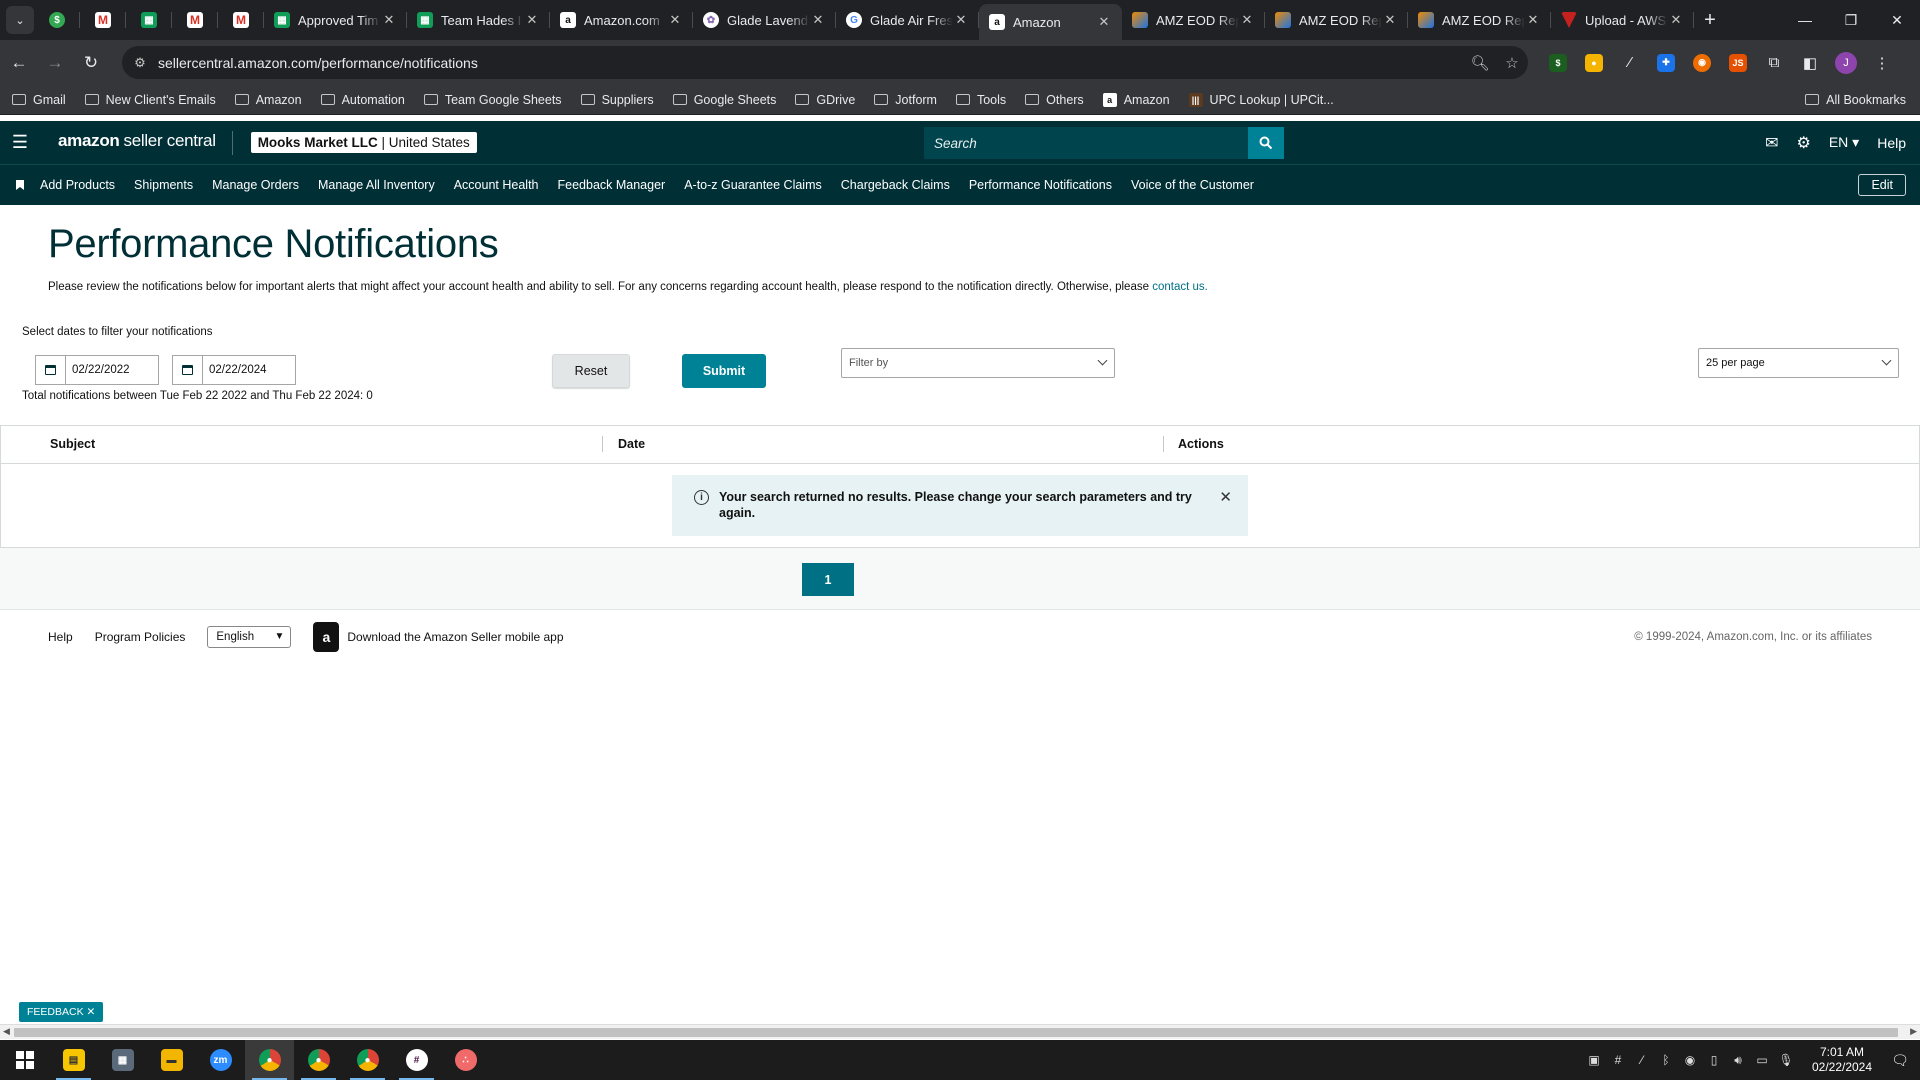 The width and height of the screenshot is (1920, 1080). Describe the element at coordinates (631, 444) in the screenshot. I see `column-date: Date` at that location.